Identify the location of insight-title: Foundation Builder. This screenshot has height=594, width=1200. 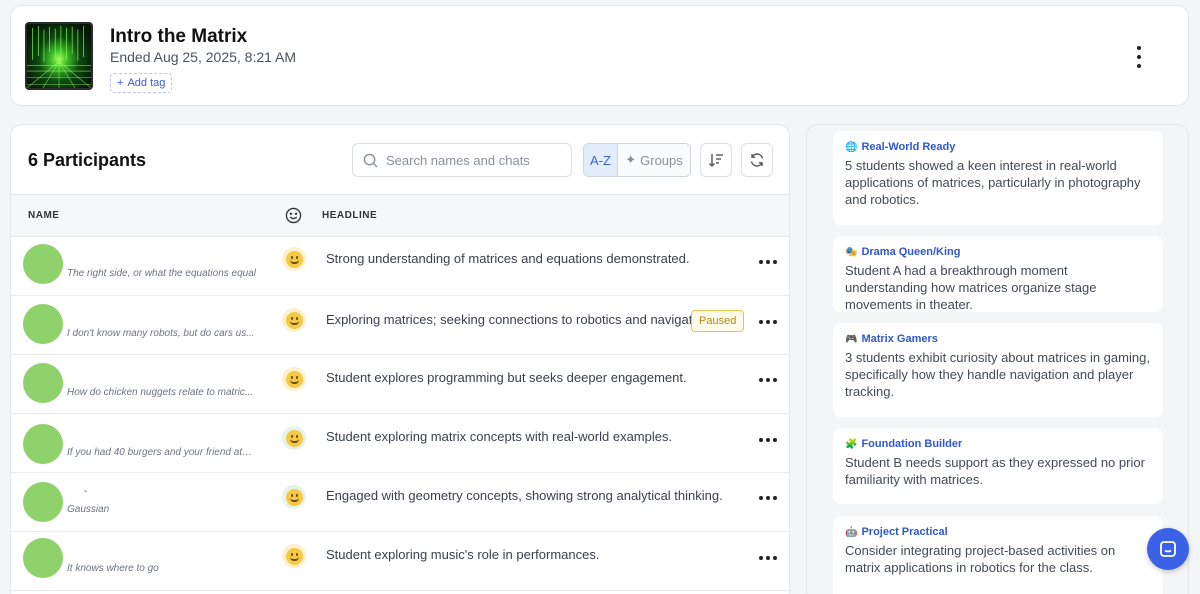
(912, 444).